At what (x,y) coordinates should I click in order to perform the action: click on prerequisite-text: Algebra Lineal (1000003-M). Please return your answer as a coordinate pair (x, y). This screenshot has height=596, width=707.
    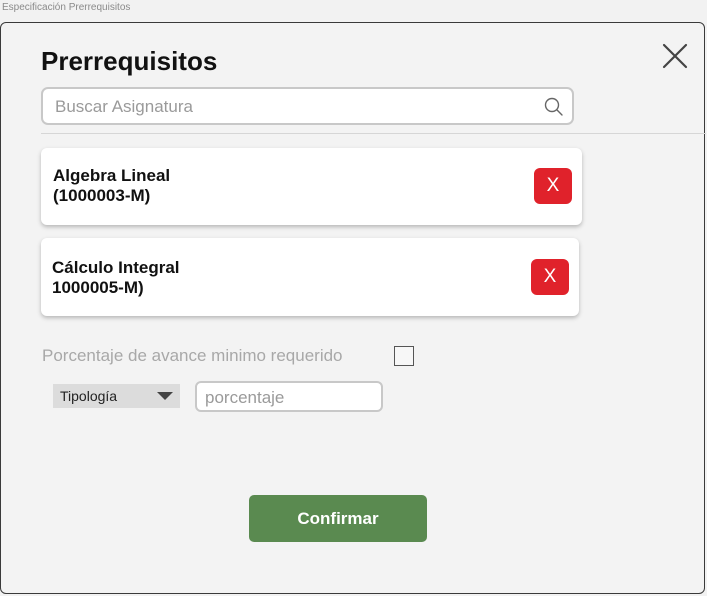
    Looking at the image, I should click on (111, 186).